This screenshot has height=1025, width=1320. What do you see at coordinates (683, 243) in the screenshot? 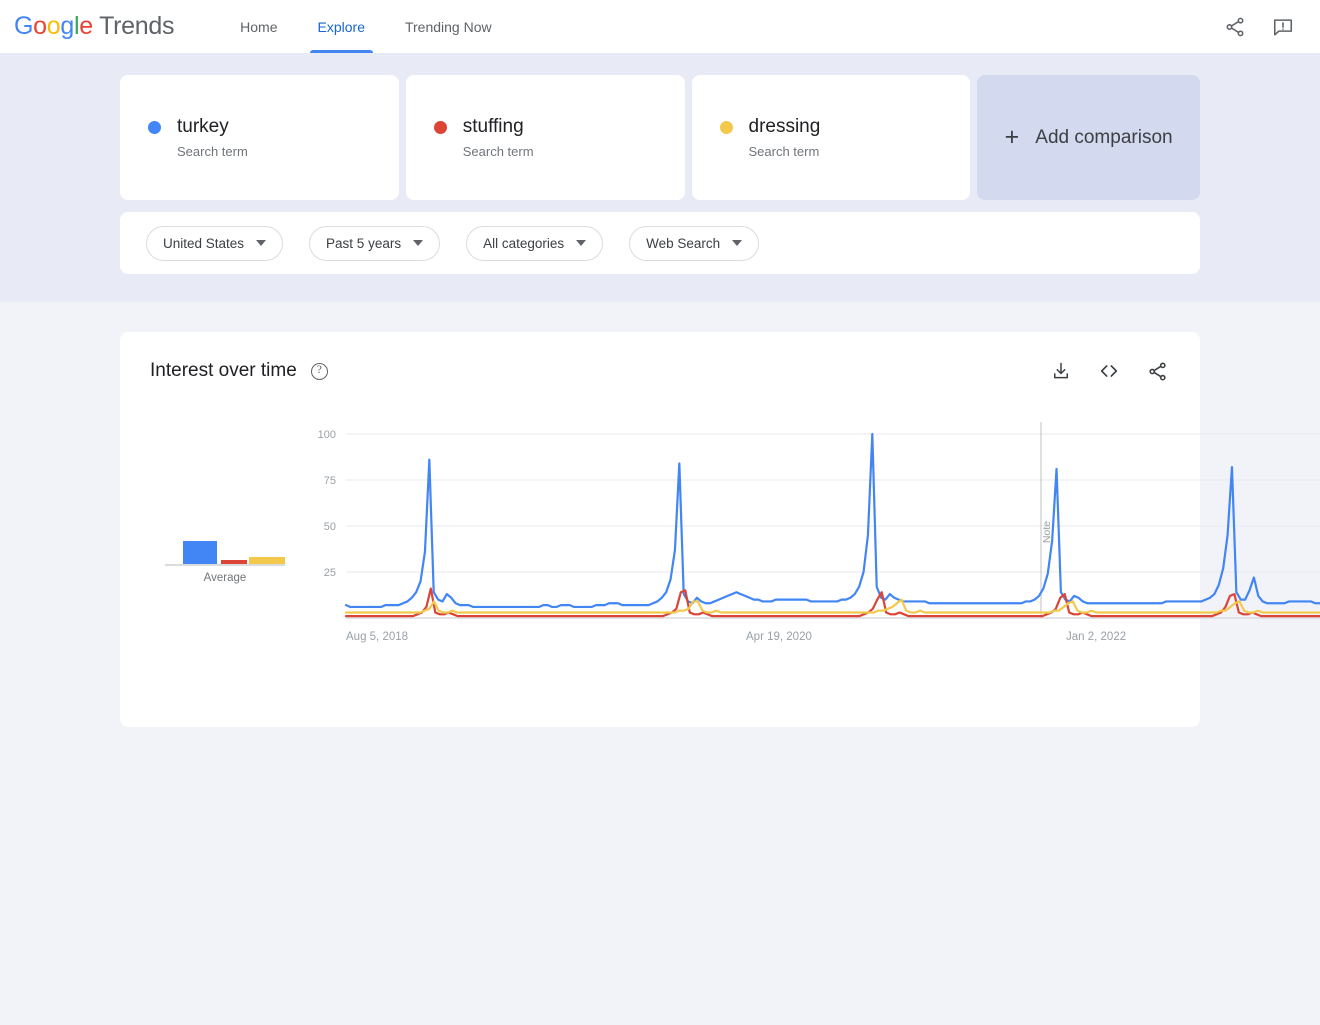
I see `search-type-filter-label: Web Search` at bounding box center [683, 243].